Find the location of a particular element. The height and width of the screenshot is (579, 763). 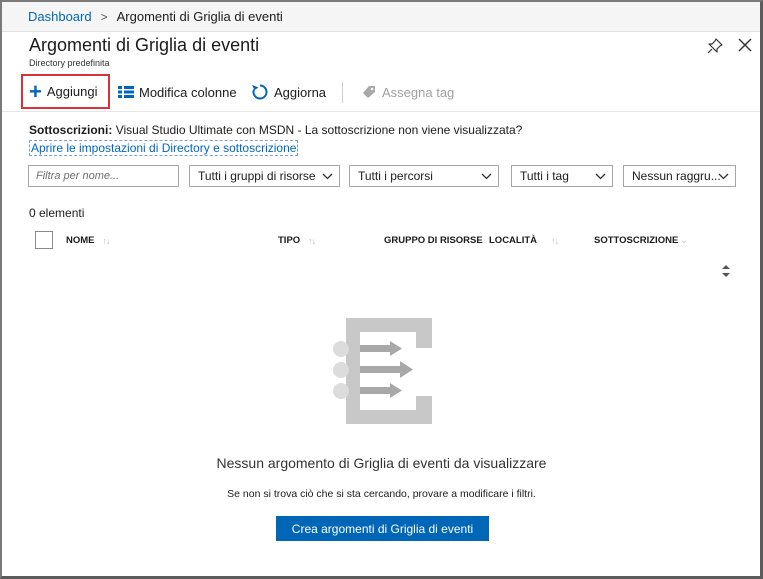

resource-group-value: Tutti i gruppi di risorse is located at coordinates (257, 176).